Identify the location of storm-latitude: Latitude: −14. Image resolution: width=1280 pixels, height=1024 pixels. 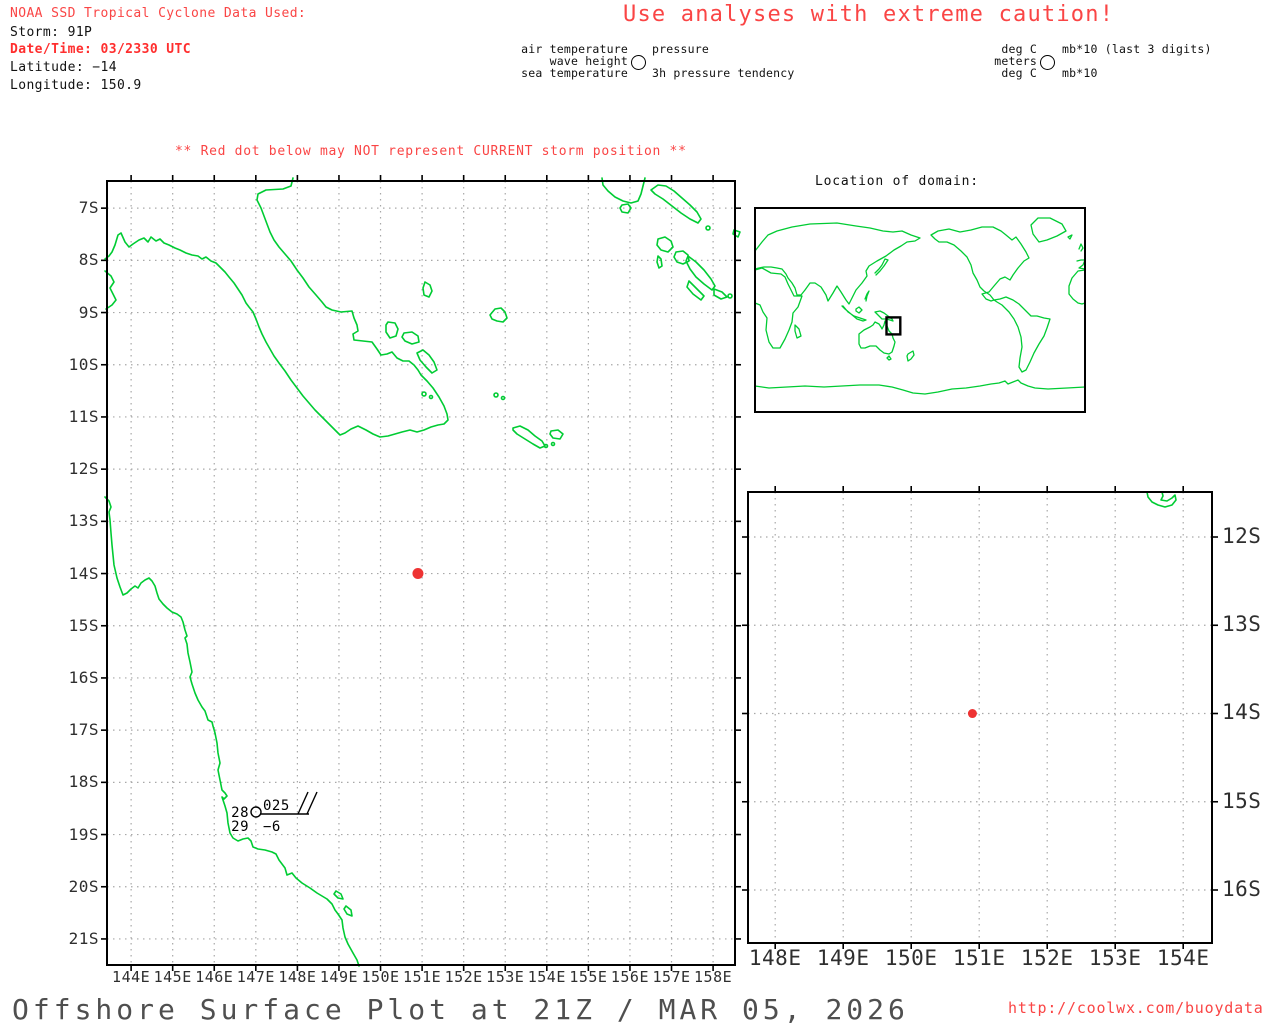
(63, 67).